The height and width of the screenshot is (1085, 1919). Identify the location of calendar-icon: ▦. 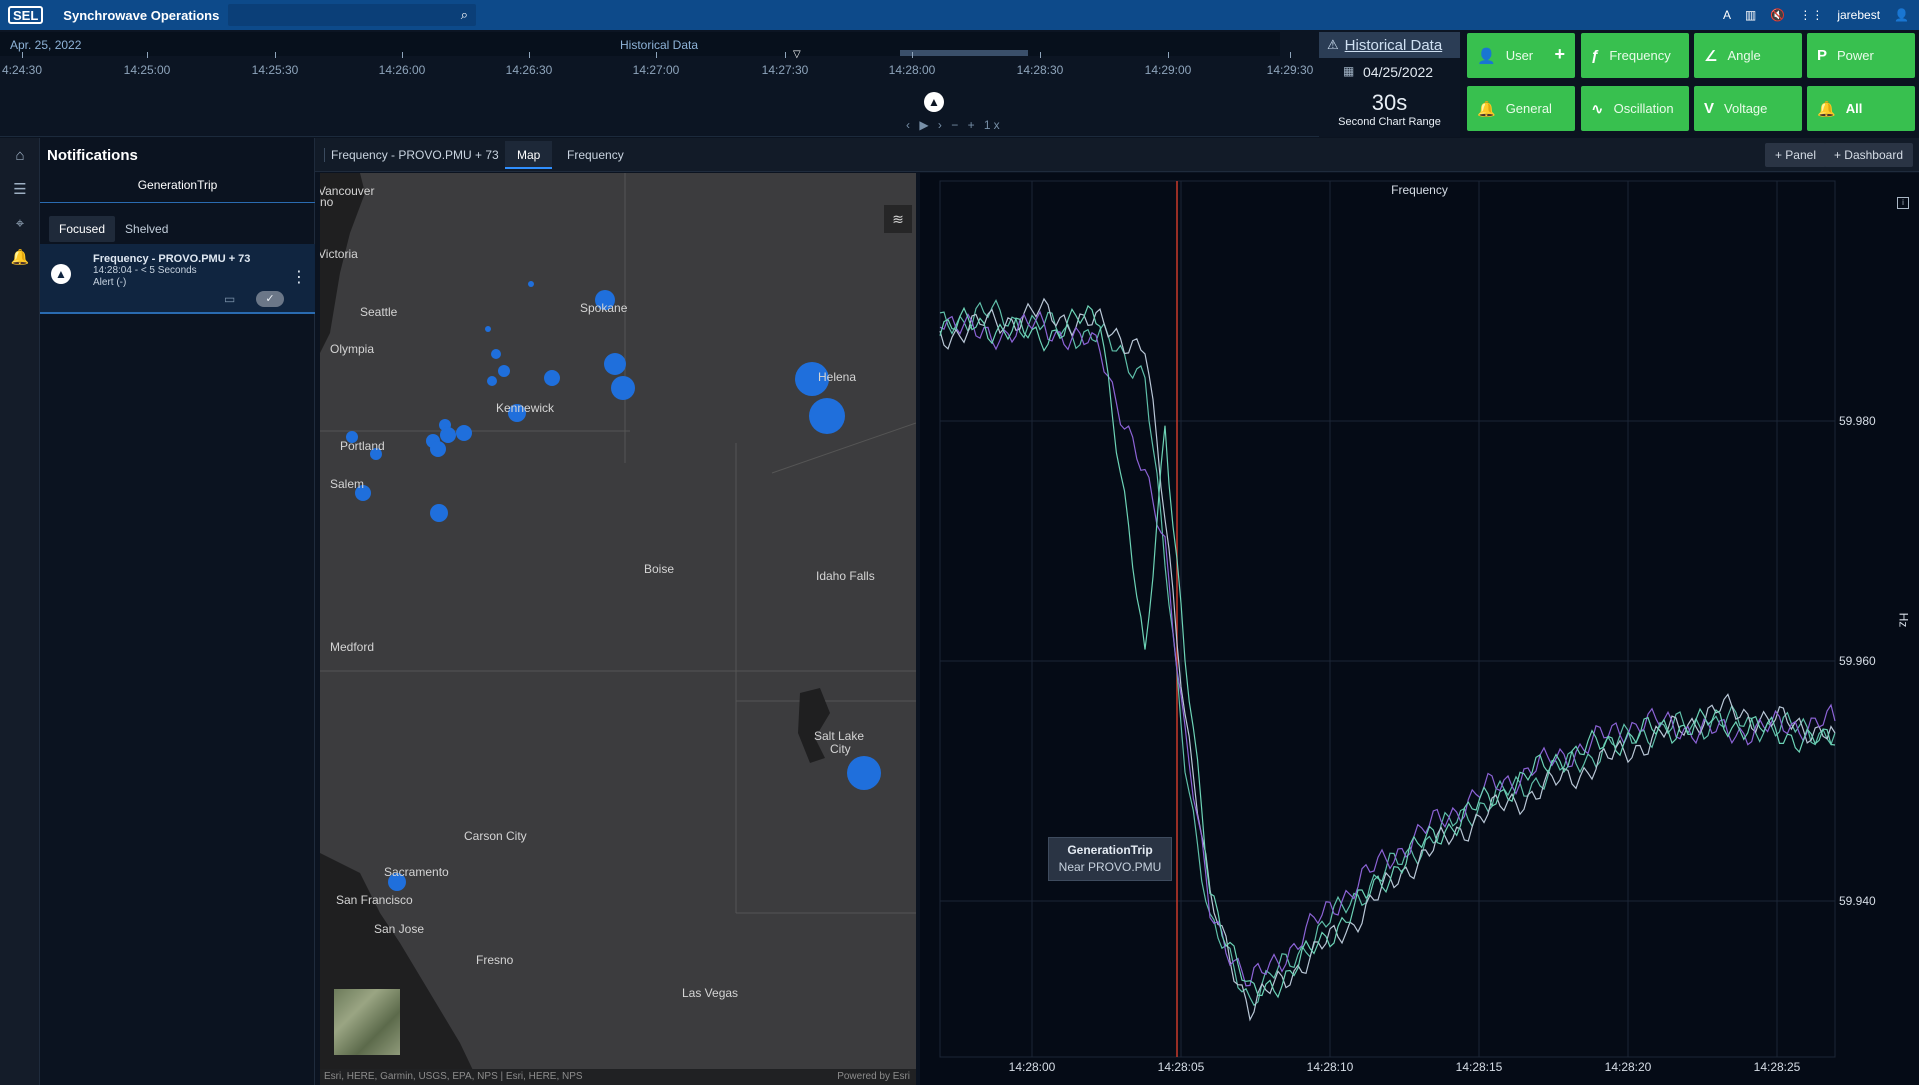
(1348, 71).